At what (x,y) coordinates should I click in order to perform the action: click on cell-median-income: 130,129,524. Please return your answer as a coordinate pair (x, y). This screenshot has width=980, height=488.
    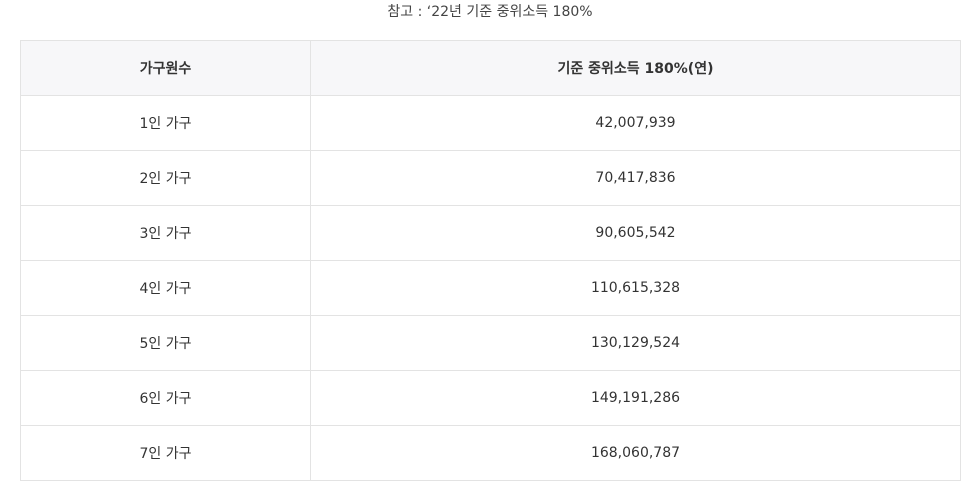
    Looking at the image, I should click on (635, 343).